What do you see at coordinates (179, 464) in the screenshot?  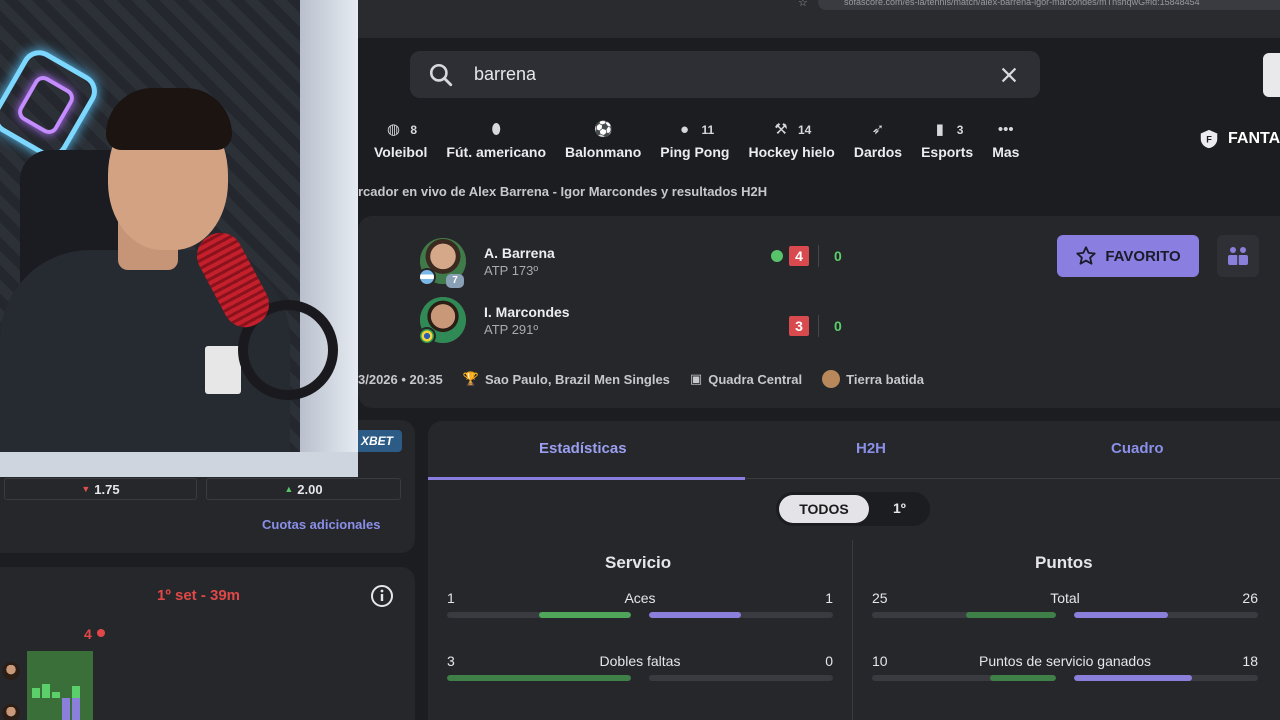 I see `desk-edge` at bounding box center [179, 464].